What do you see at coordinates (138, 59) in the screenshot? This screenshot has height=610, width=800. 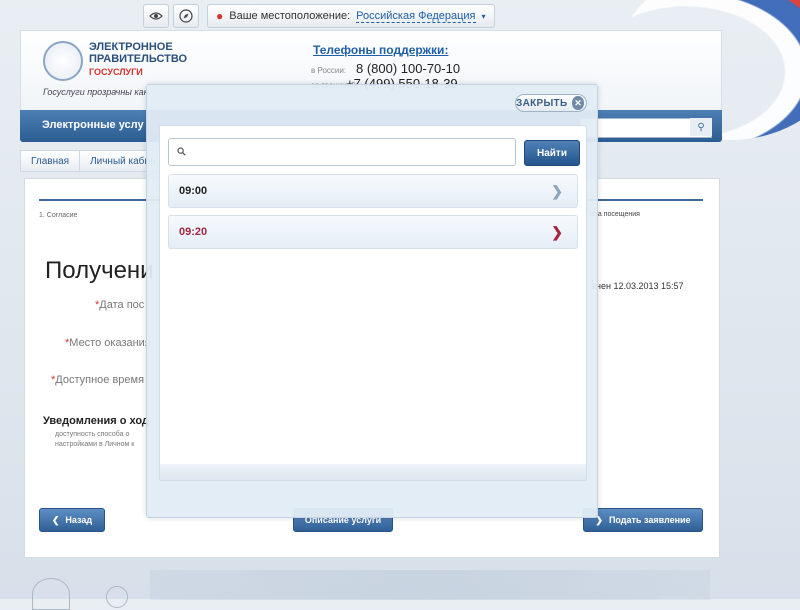 I see `logo-line-2: ПРАВИТЕЛЬСТВО` at bounding box center [138, 59].